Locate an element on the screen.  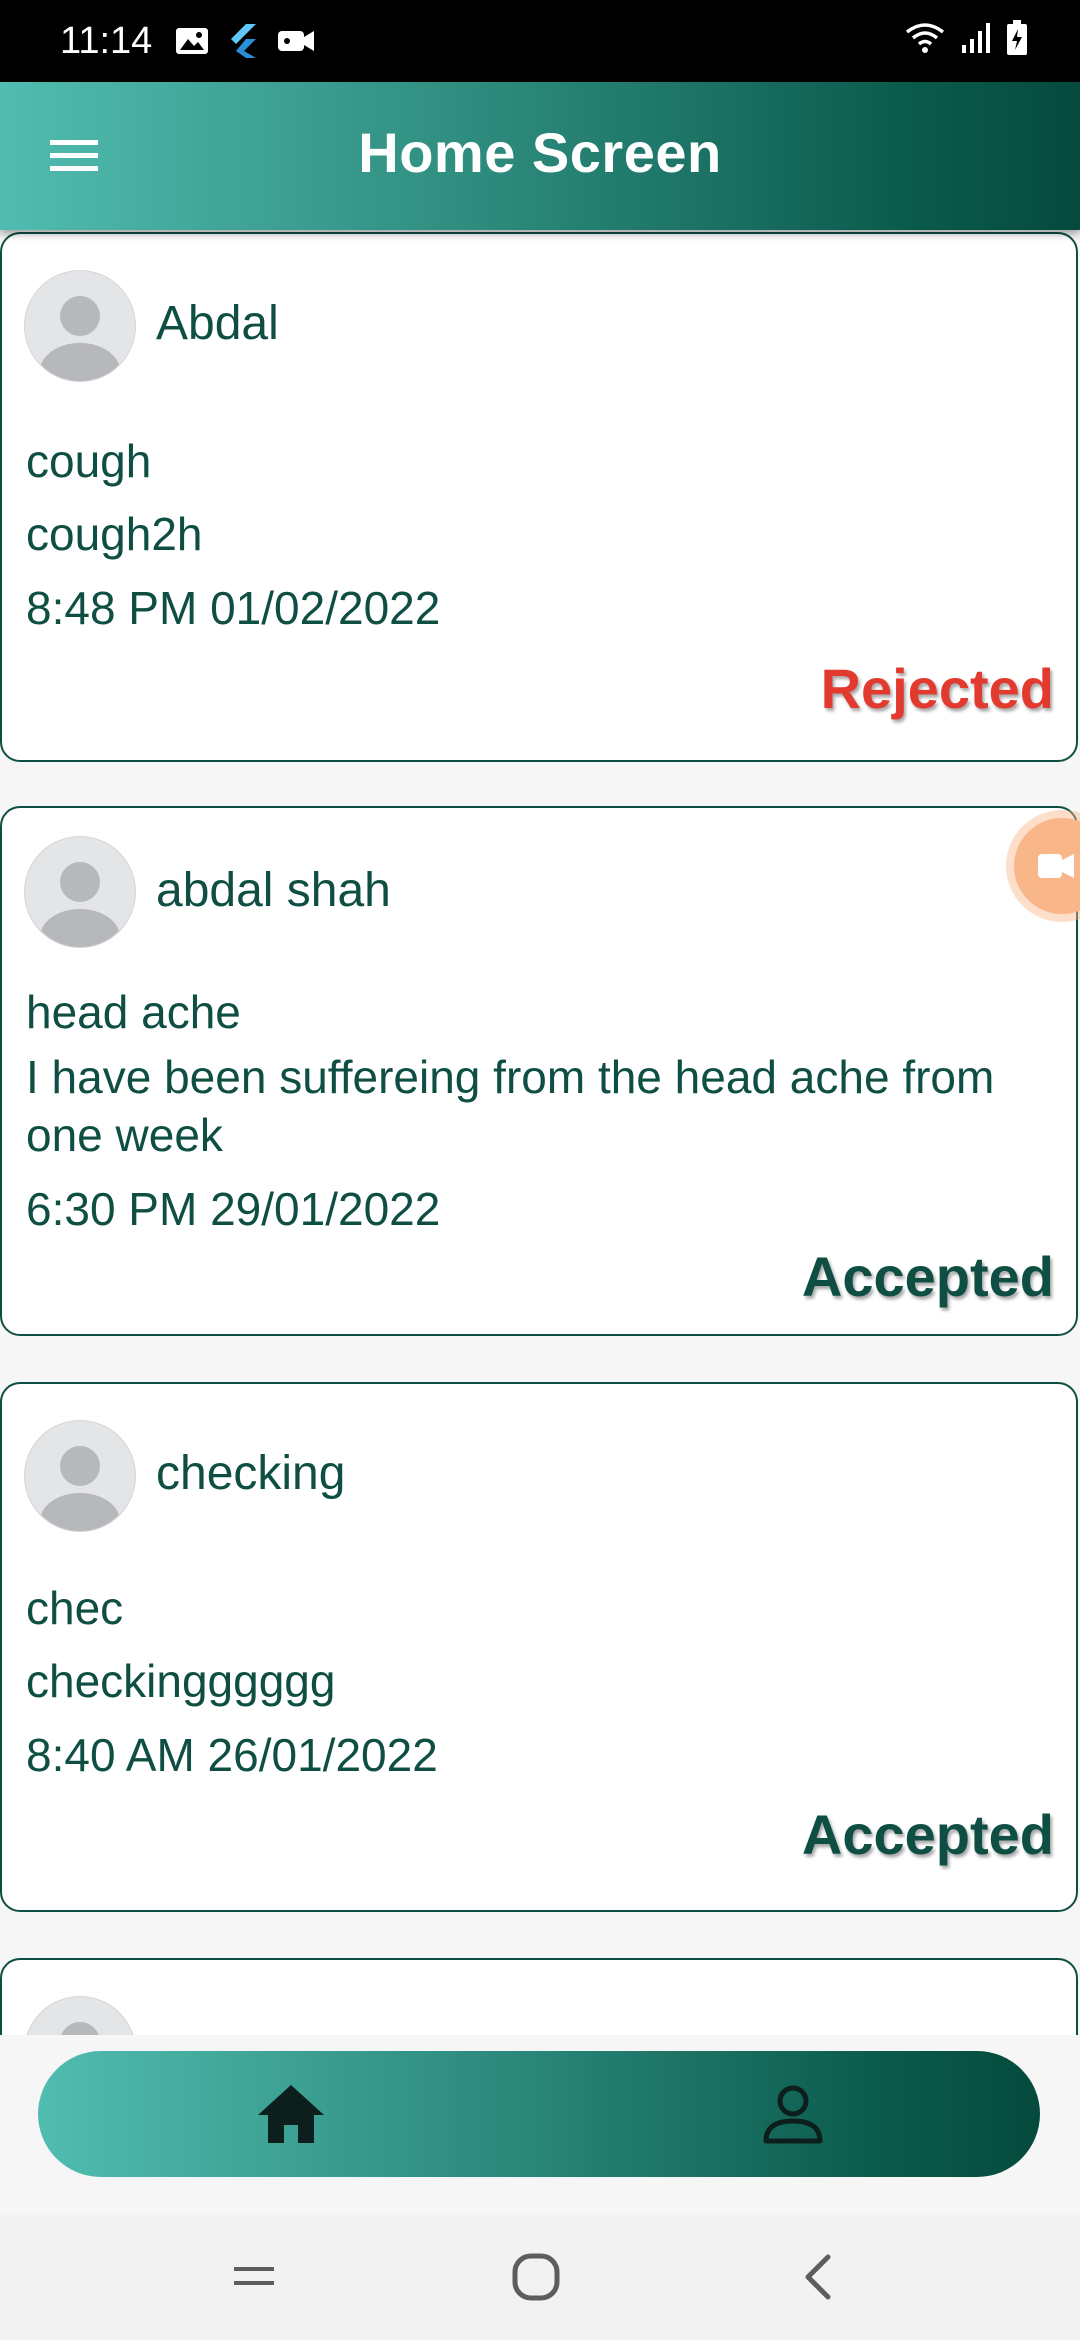
profile-icon is located at coordinates (793, 2114).